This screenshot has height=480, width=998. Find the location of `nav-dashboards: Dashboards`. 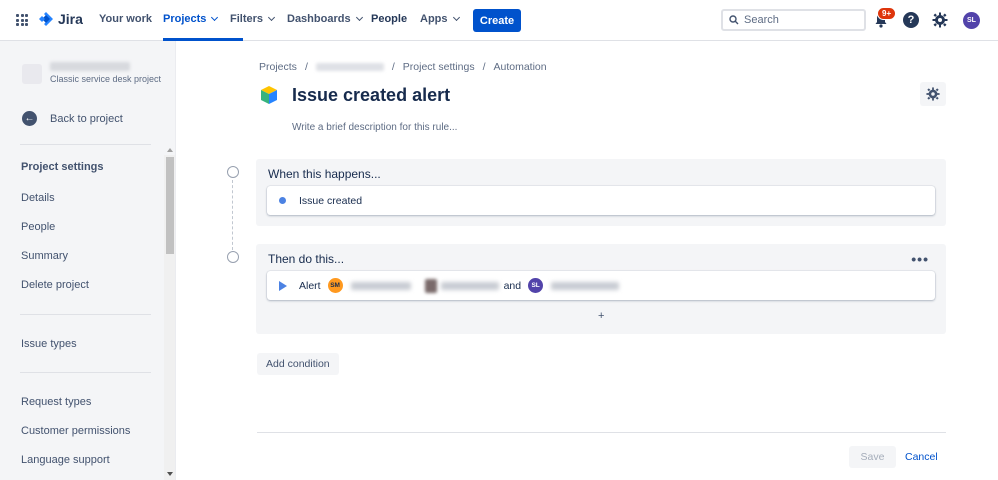

nav-dashboards: Dashboards is located at coordinates (325, 19).